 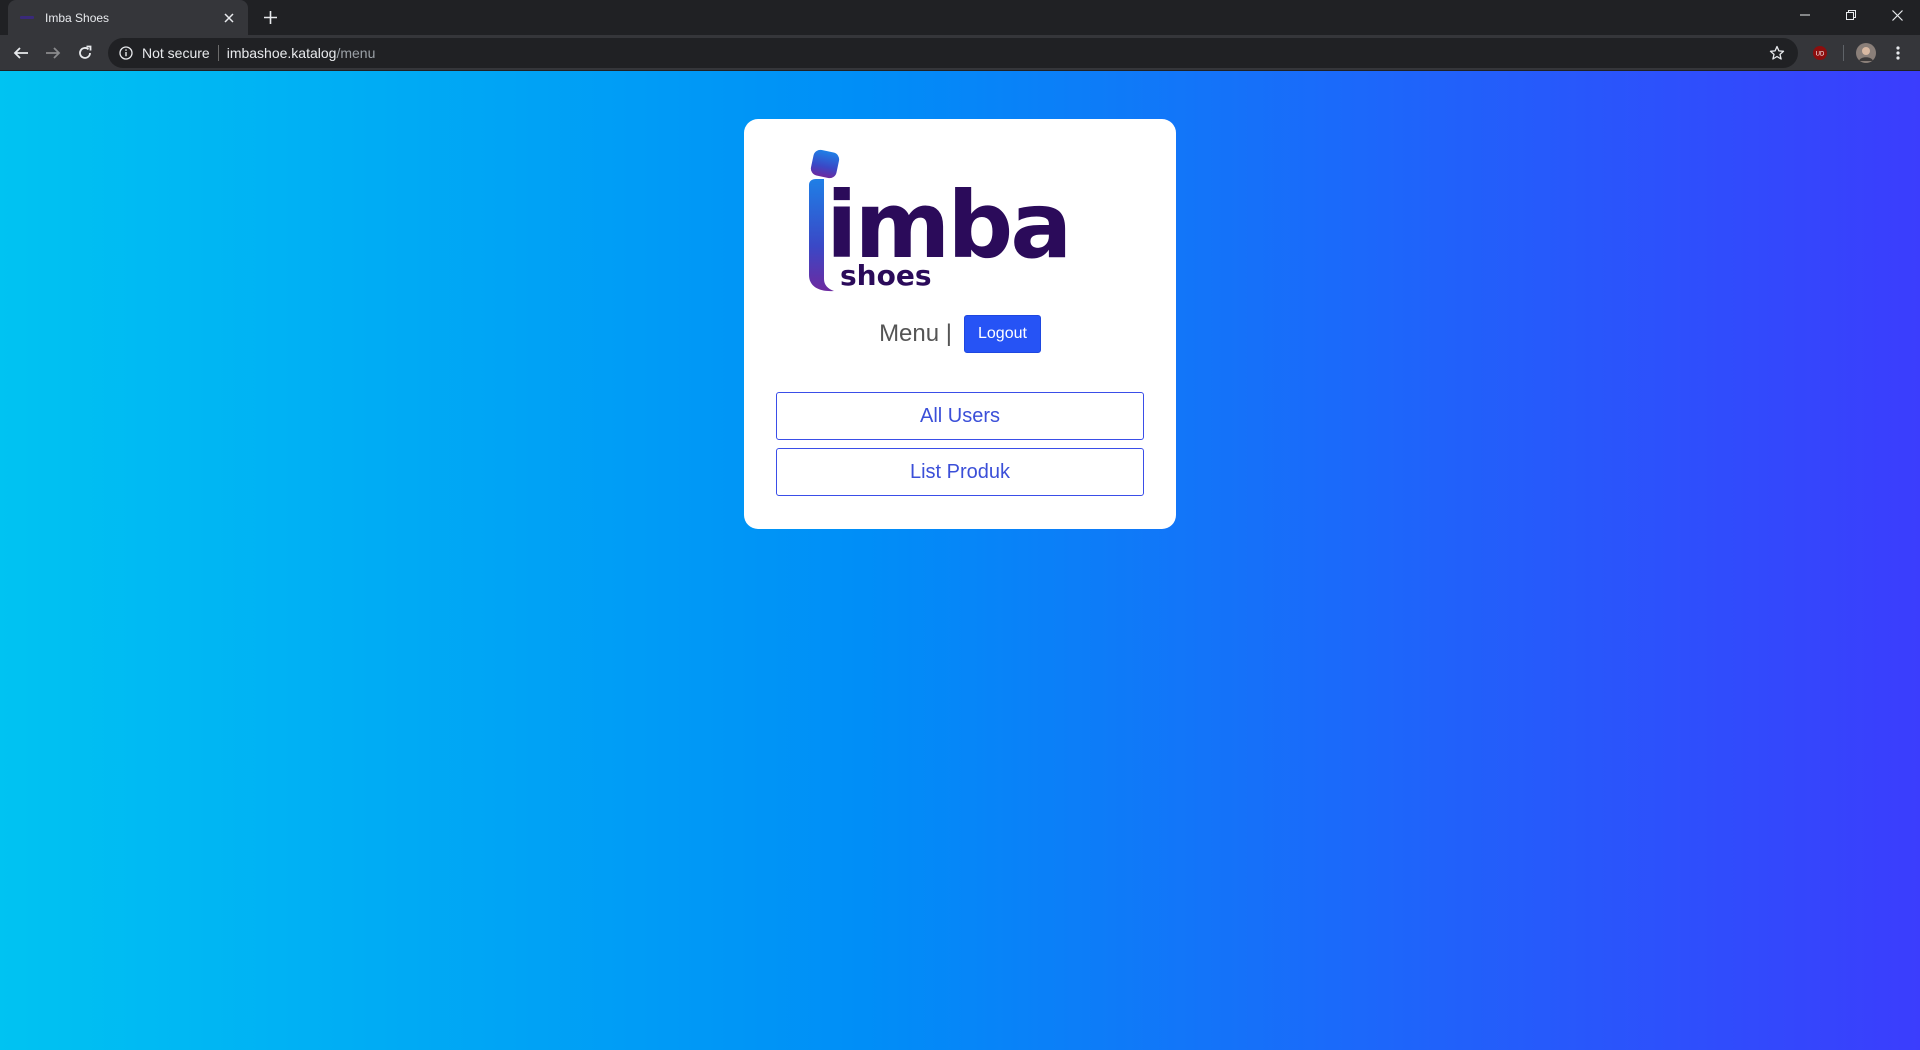 What do you see at coordinates (128, 17) in the screenshot?
I see `browser-tab: Imba Shoes` at bounding box center [128, 17].